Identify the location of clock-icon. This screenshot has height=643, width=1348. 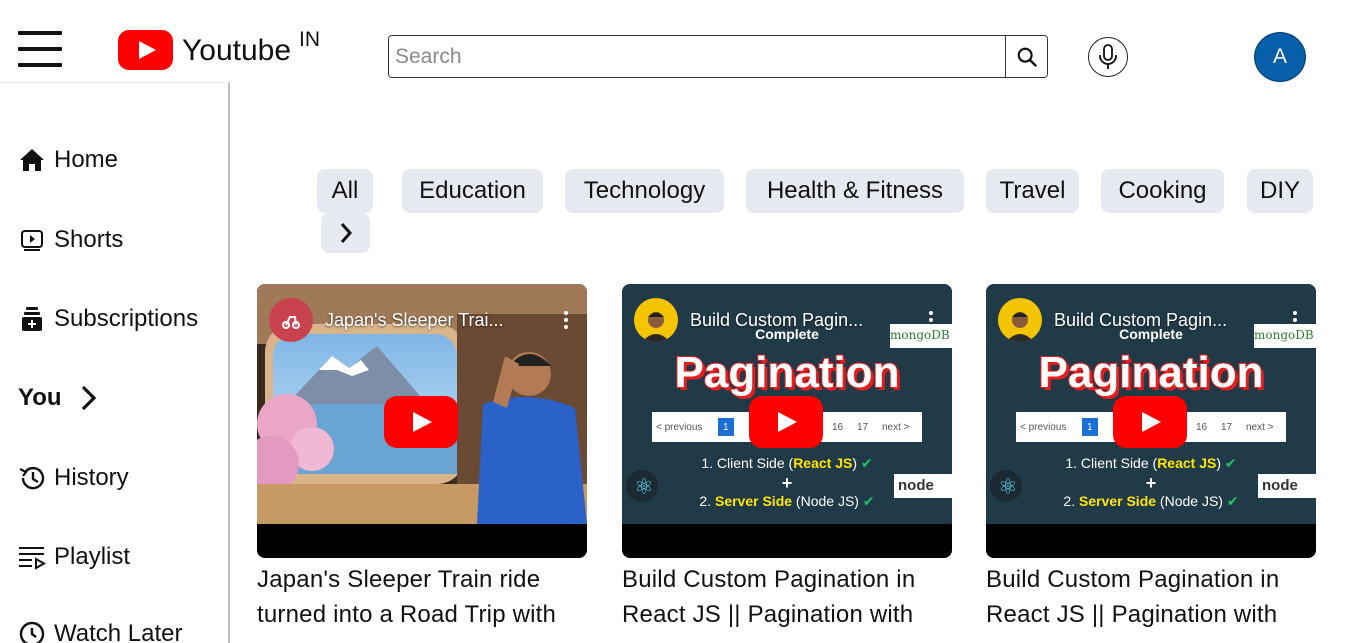
(32, 631).